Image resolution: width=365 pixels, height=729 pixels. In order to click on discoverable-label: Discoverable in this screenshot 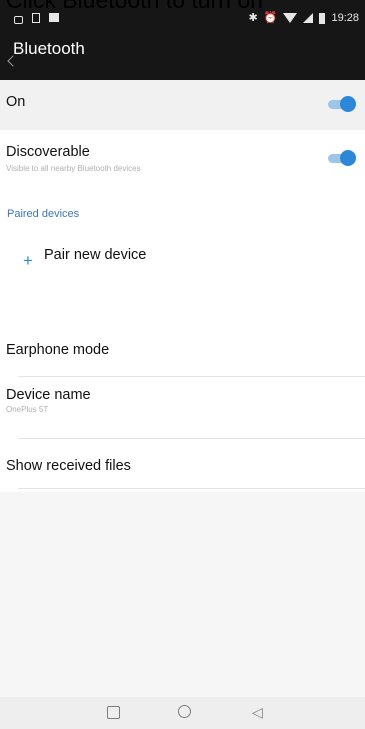, I will do `click(48, 152)`.